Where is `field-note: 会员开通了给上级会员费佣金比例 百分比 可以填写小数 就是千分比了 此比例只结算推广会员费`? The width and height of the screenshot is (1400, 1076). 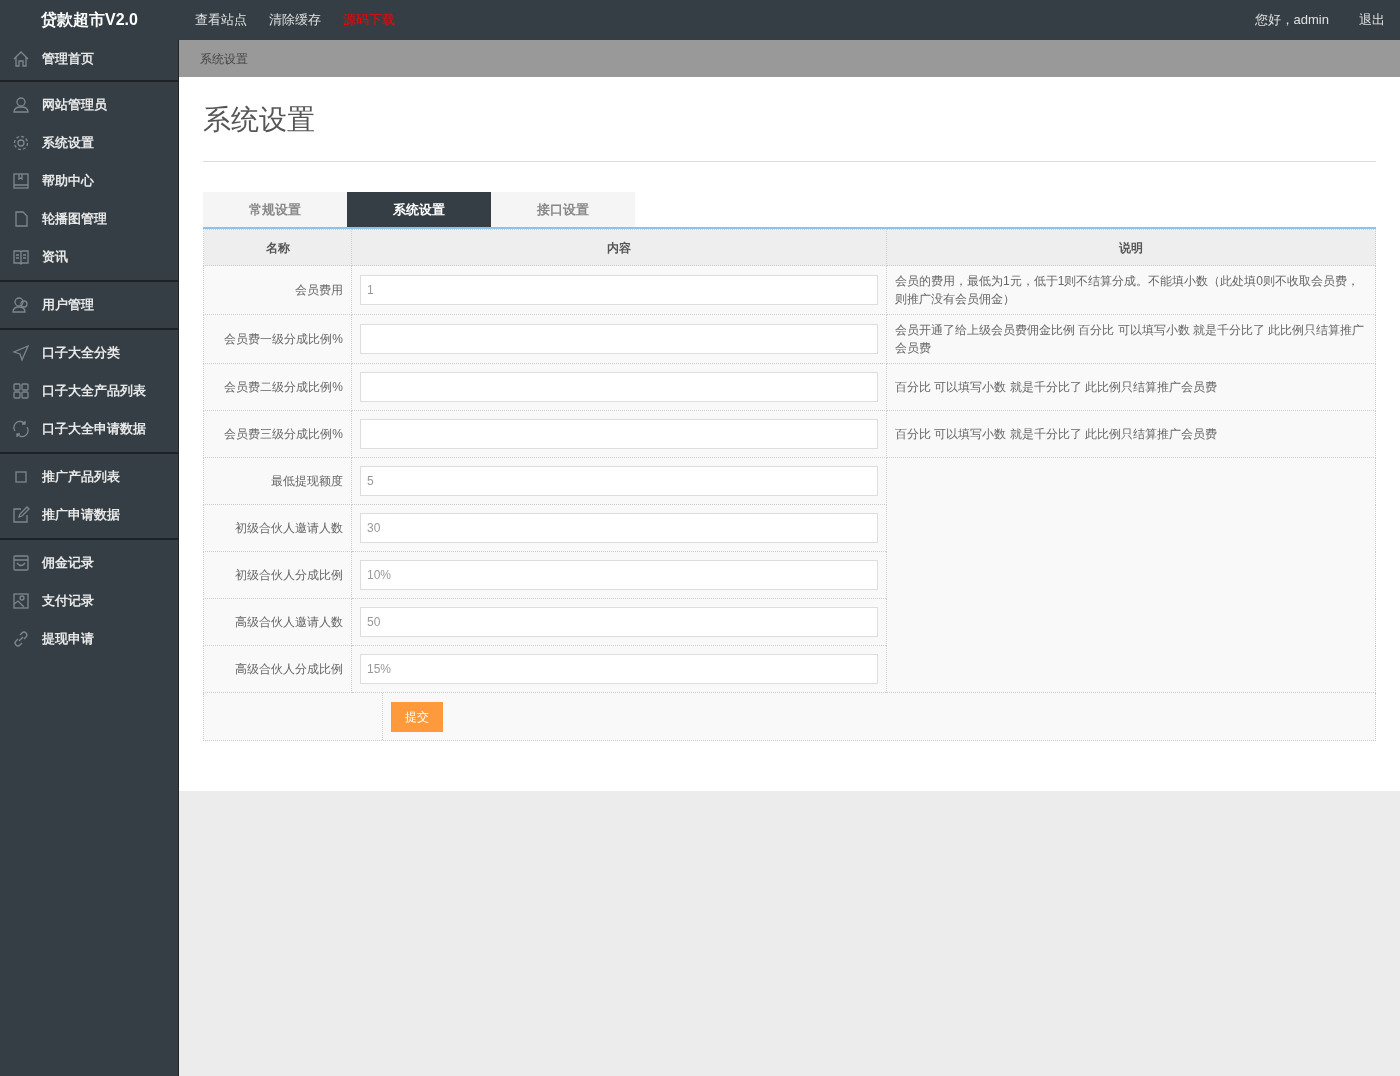
field-note: 会员开通了给上级会员费佣金比例 百分比 可以填写小数 就是千分比了 此比例只结算推广会员费 is located at coordinates (1131, 339).